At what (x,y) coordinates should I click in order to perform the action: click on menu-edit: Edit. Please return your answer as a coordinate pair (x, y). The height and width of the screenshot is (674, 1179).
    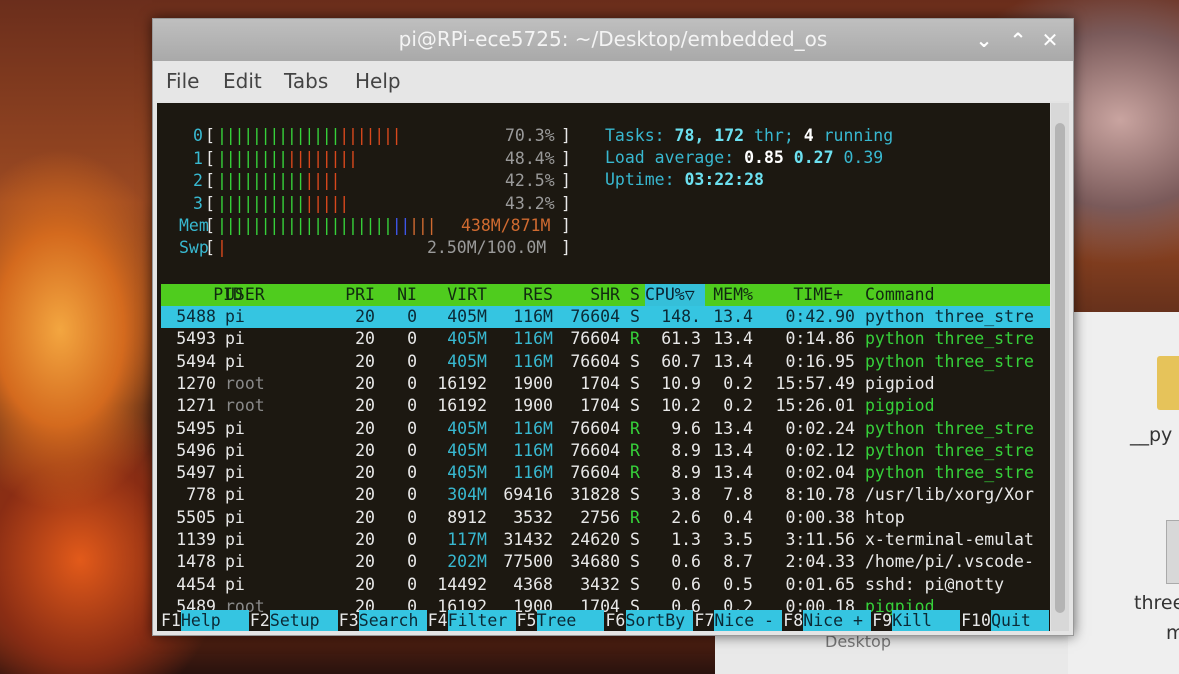
    Looking at the image, I should click on (242, 81).